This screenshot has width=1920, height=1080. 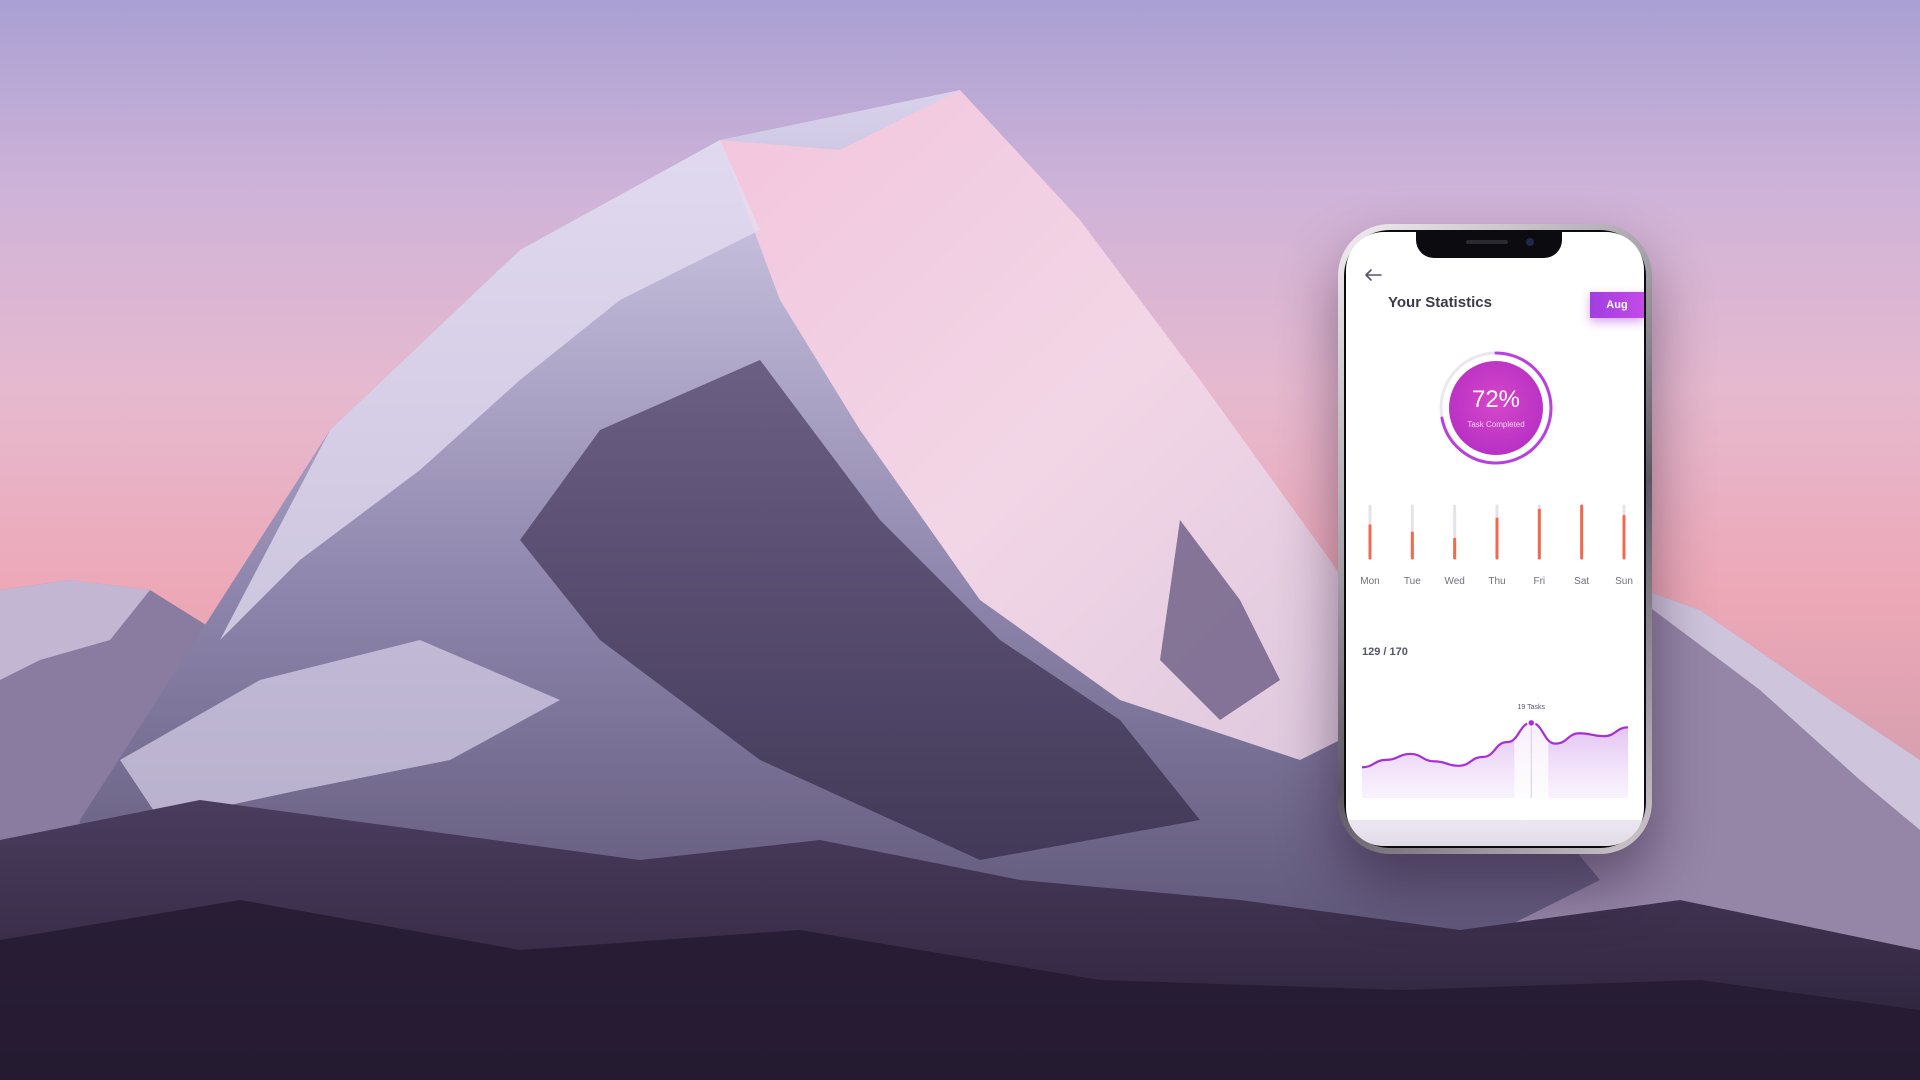 What do you see at coordinates (1496, 399) in the screenshot?
I see `progress-value: 72%` at bounding box center [1496, 399].